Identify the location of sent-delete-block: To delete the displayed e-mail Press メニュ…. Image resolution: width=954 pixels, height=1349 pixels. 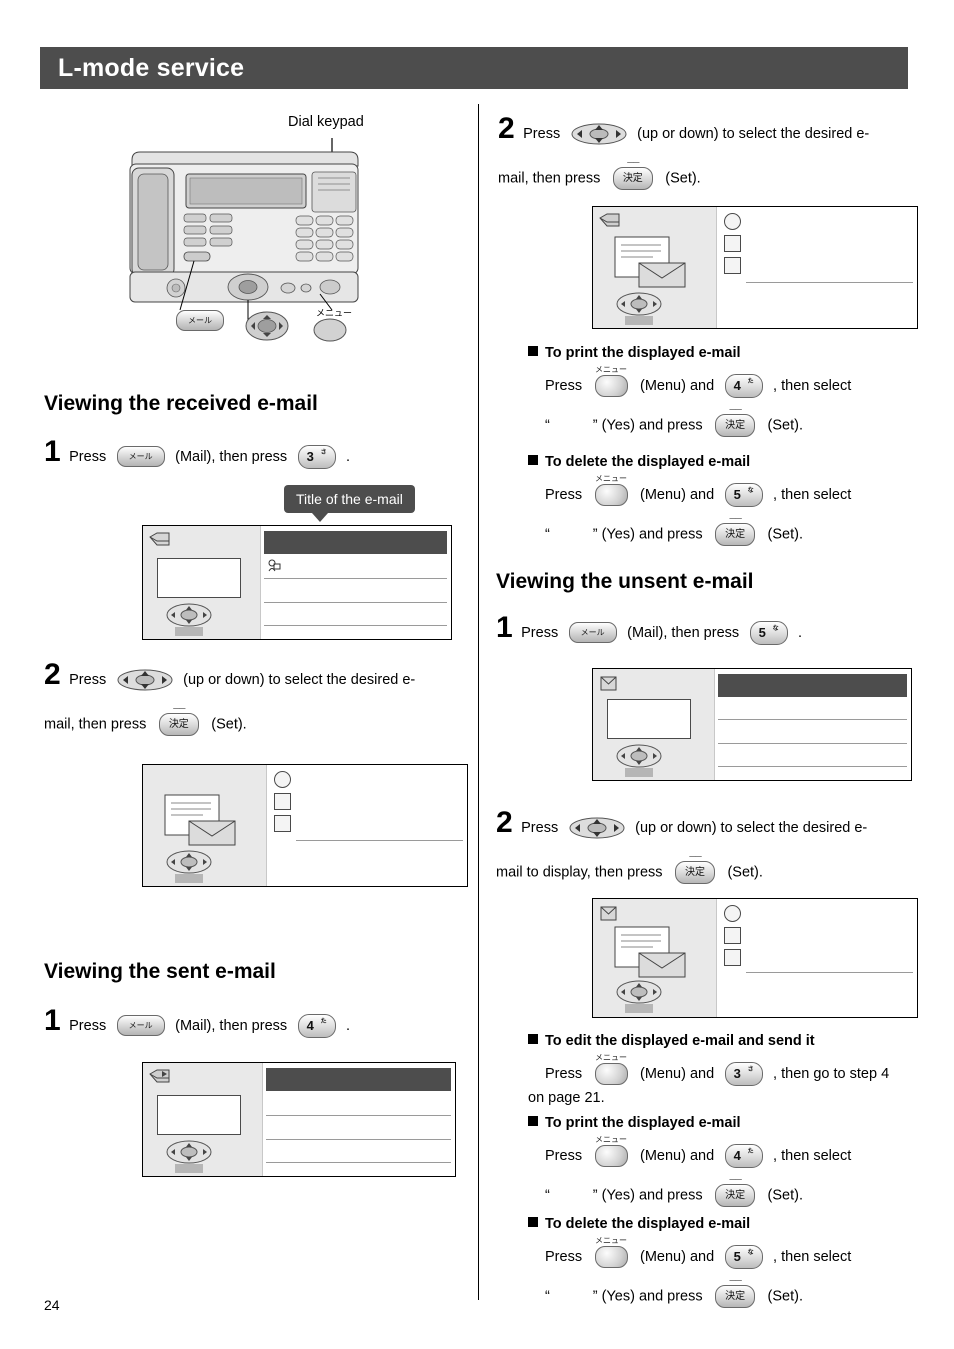
(728, 499).